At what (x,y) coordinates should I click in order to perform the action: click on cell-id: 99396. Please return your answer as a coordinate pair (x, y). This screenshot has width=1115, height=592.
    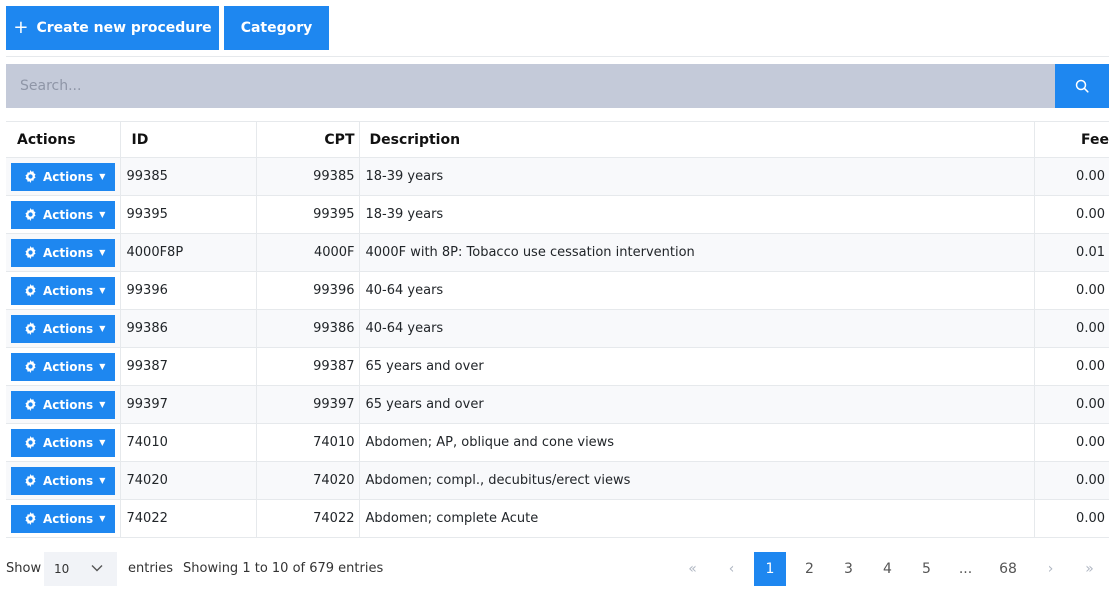
    Looking at the image, I should click on (188, 290).